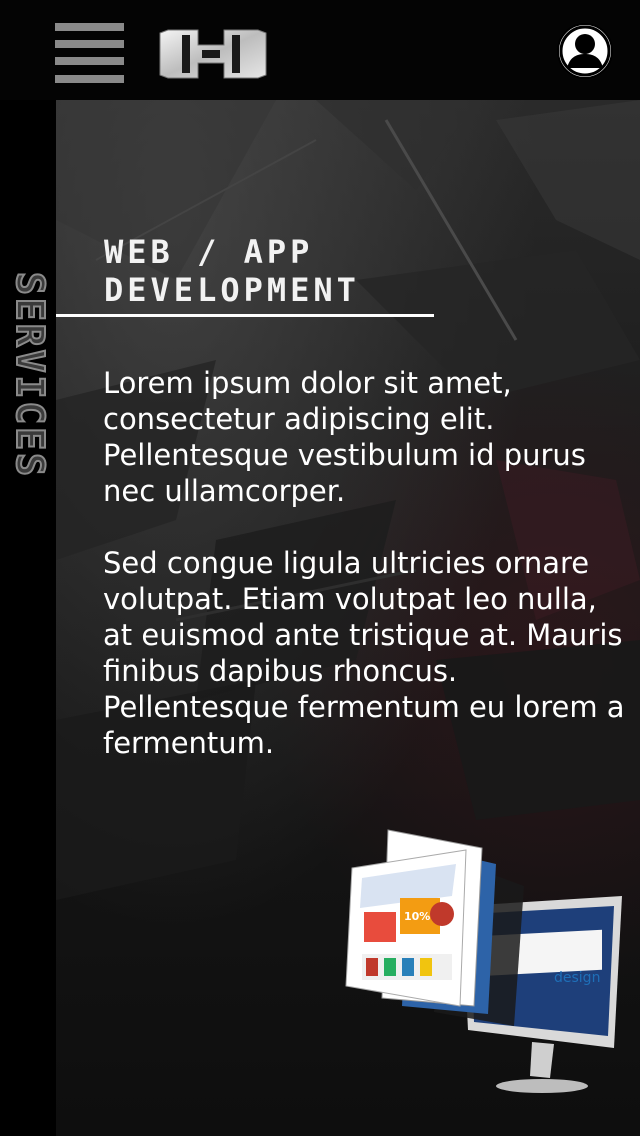 This screenshot has width=640, height=1136. Describe the element at coordinates (30, 375) in the screenshot. I see `sidebar-section-label: SERVICES` at that location.